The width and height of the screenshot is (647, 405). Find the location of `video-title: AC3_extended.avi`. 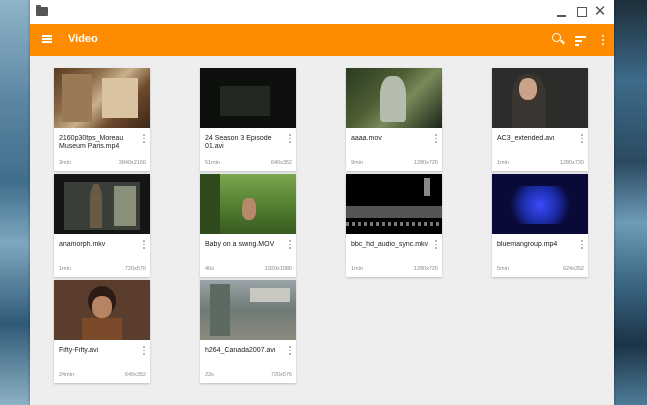

video-title: AC3_extended.avi is located at coordinates (526, 138).